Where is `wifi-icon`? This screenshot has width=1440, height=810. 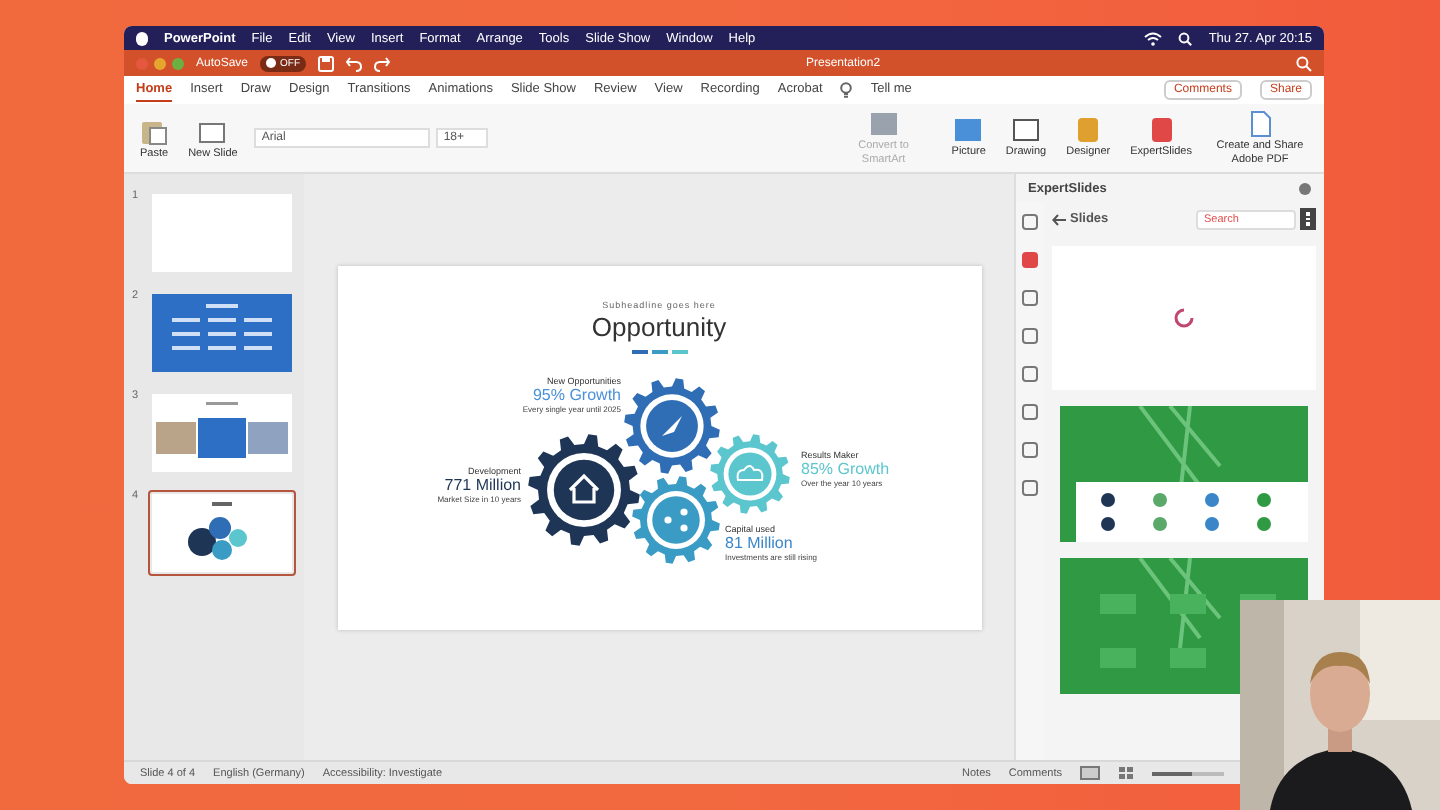 wifi-icon is located at coordinates (1153, 38).